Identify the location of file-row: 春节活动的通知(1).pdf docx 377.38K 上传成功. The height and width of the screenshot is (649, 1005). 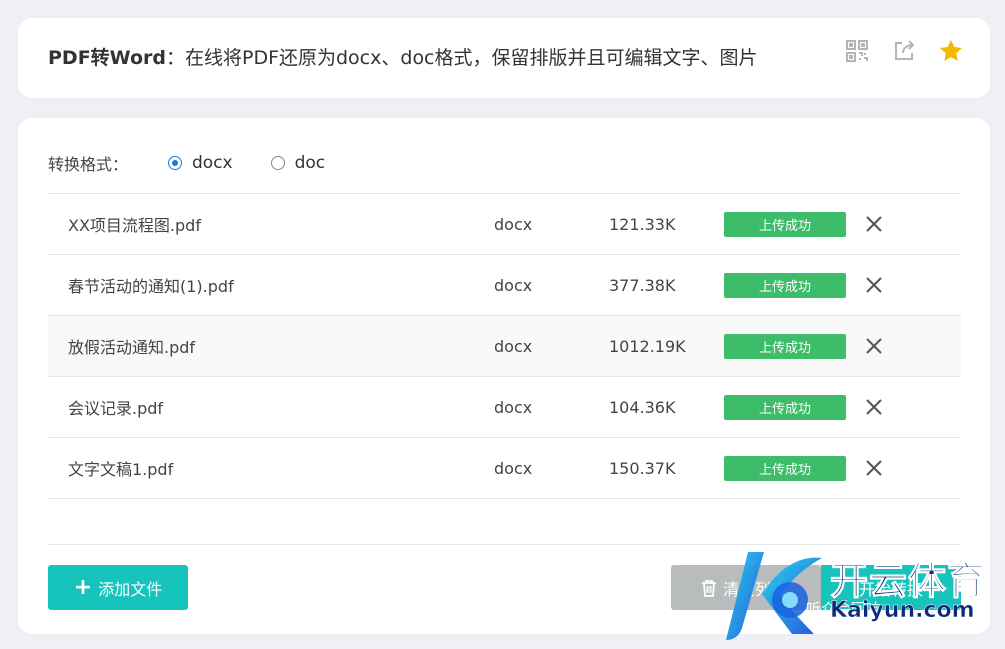
(504, 285).